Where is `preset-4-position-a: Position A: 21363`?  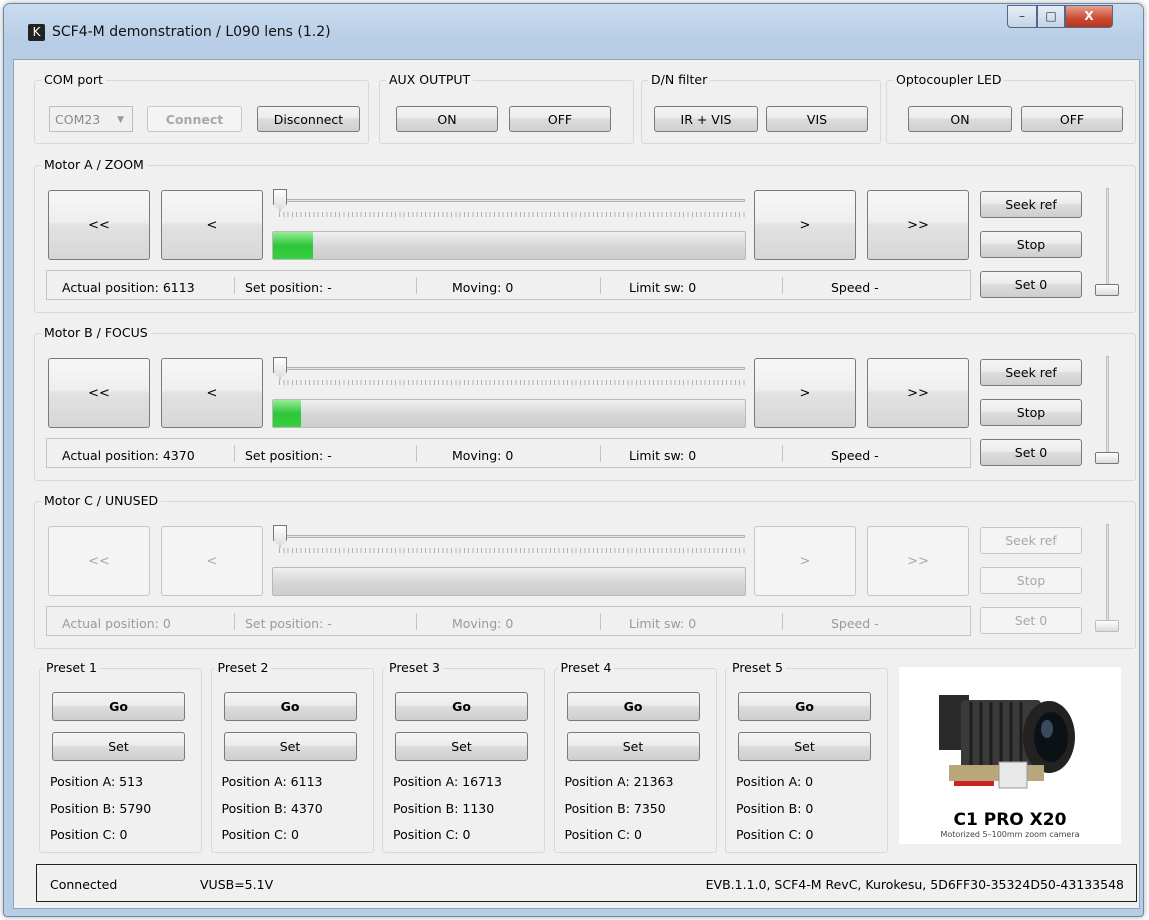
preset-4-position-a: Position A: 21363 is located at coordinates (619, 781).